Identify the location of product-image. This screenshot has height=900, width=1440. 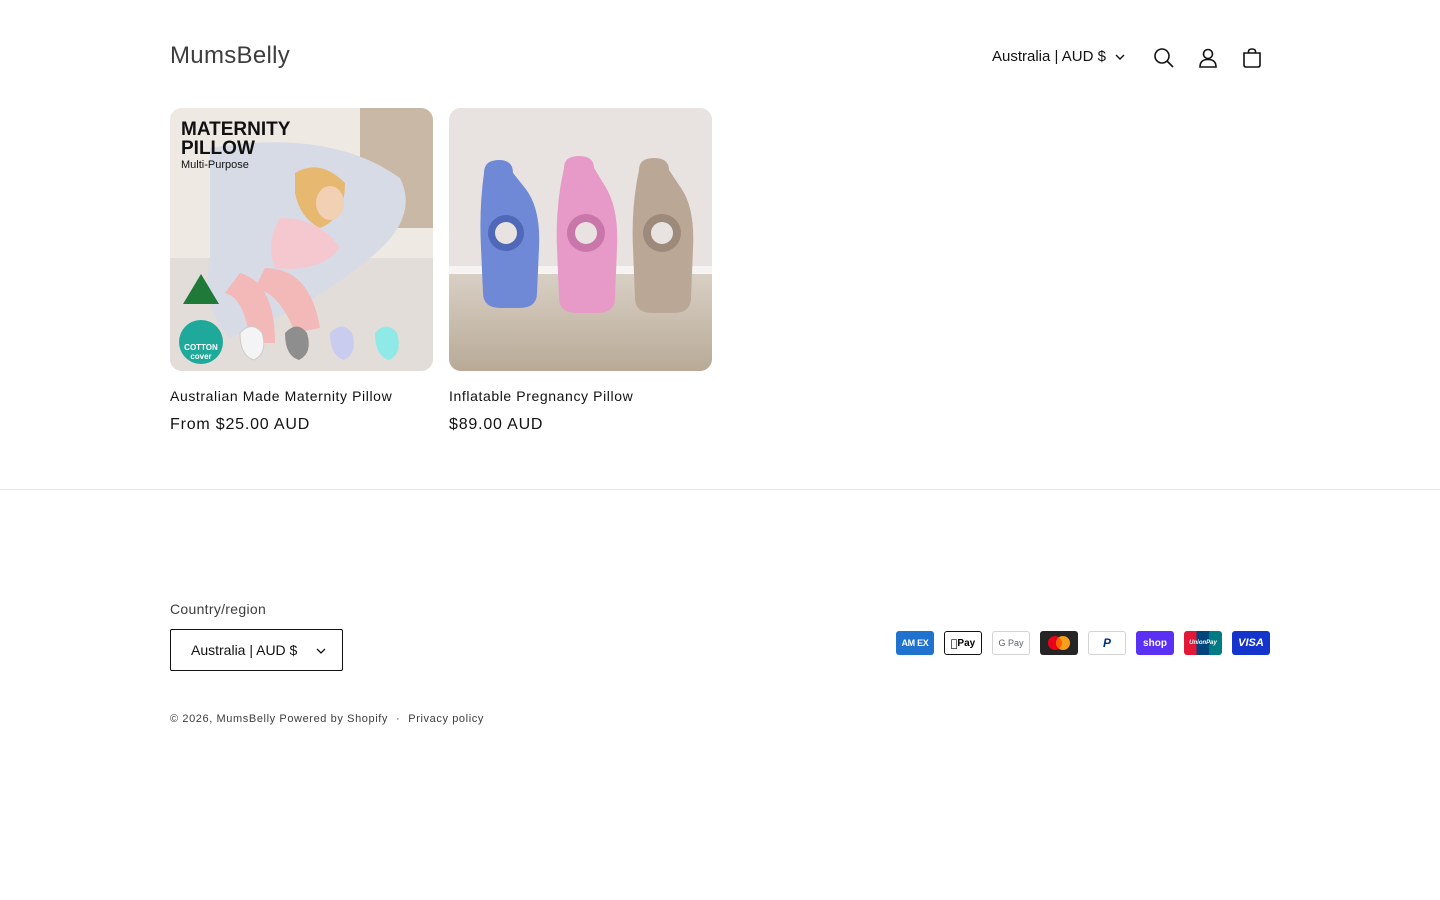
(580, 239).